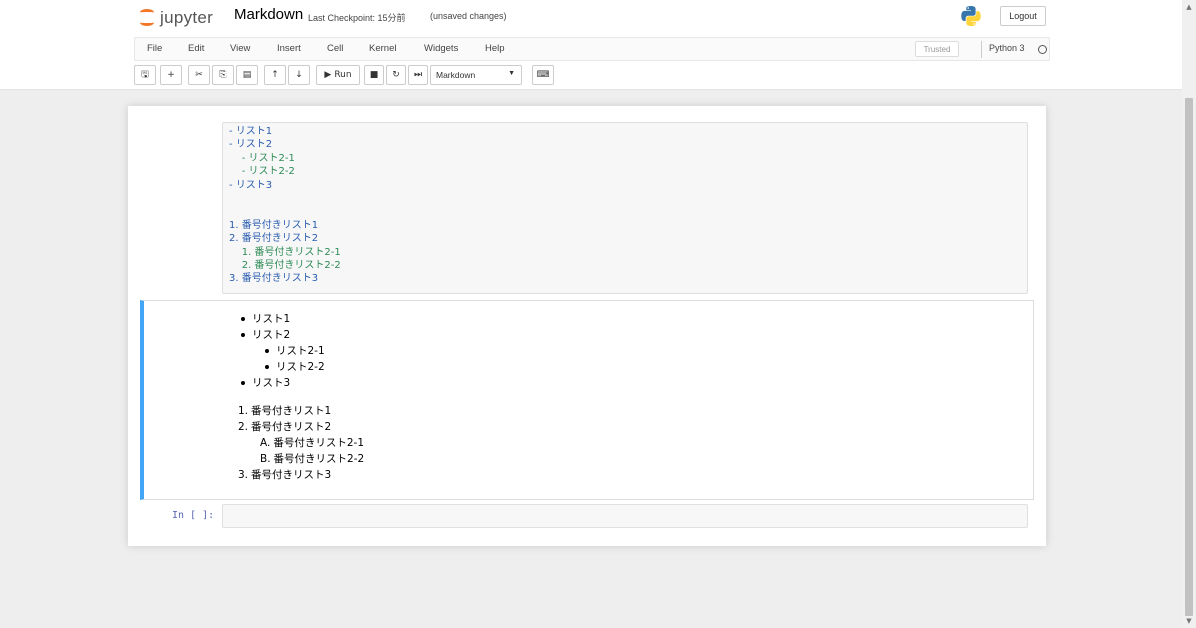 This screenshot has width=1196, height=628. I want to click on scissors-icon: ✂, so click(199, 75).